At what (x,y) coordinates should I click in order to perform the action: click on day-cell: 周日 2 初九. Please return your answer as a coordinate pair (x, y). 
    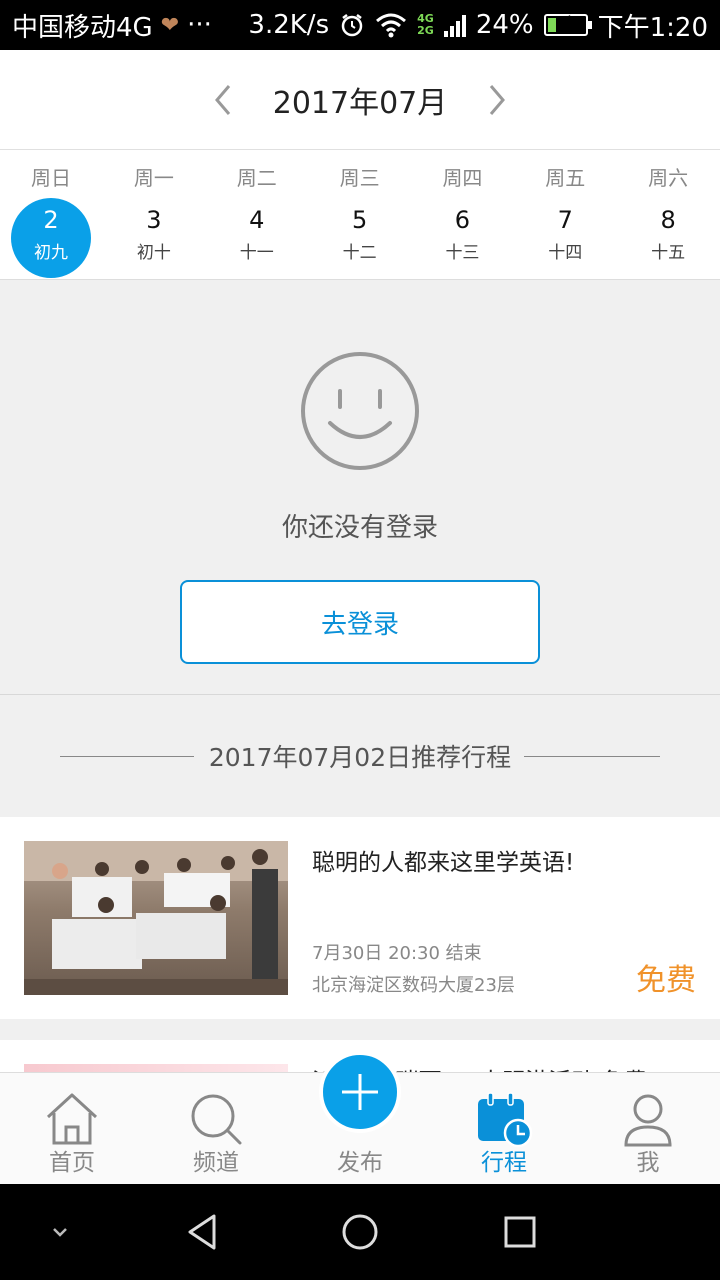
    Looking at the image, I should click on (51, 215).